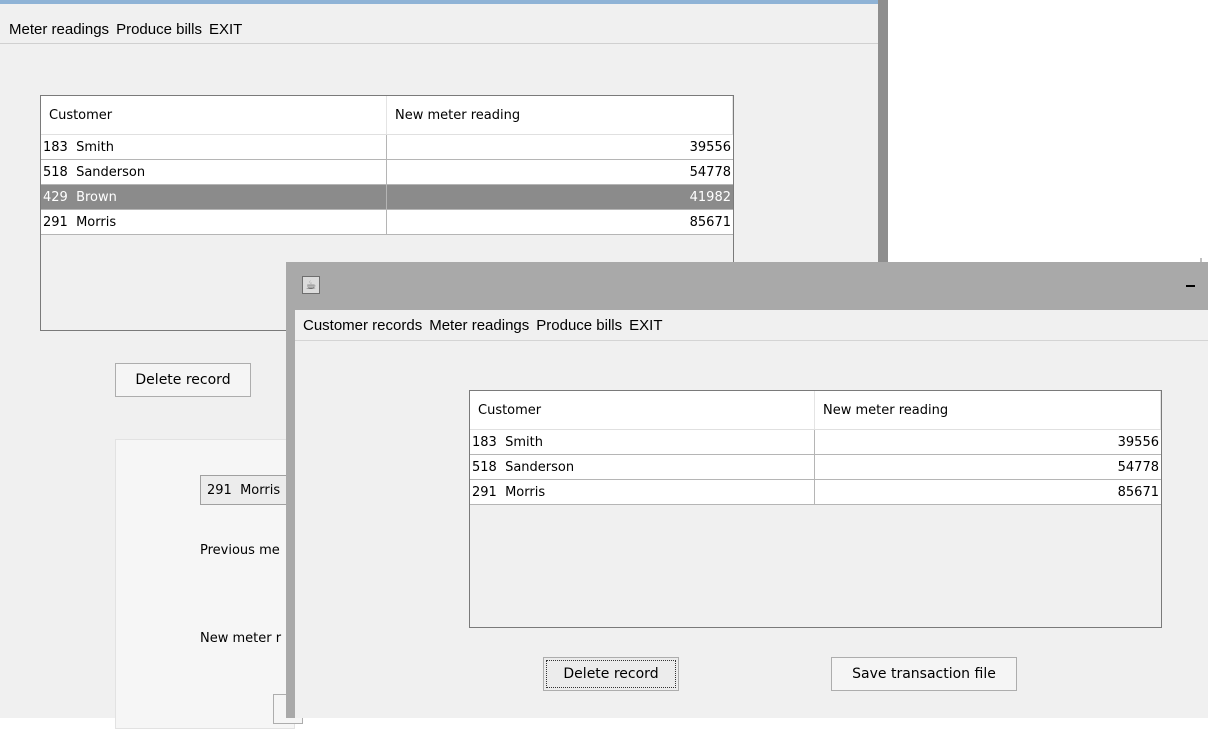 The height and width of the screenshot is (729, 1208). Describe the element at coordinates (366, 325) in the screenshot. I see `menu-customer-records: Customer records` at that location.